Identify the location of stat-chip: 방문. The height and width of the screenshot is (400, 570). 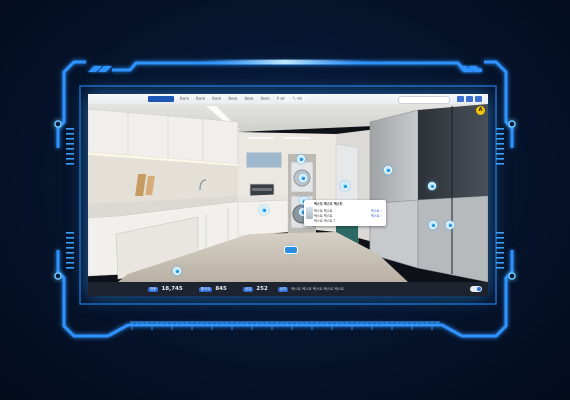
(153, 289).